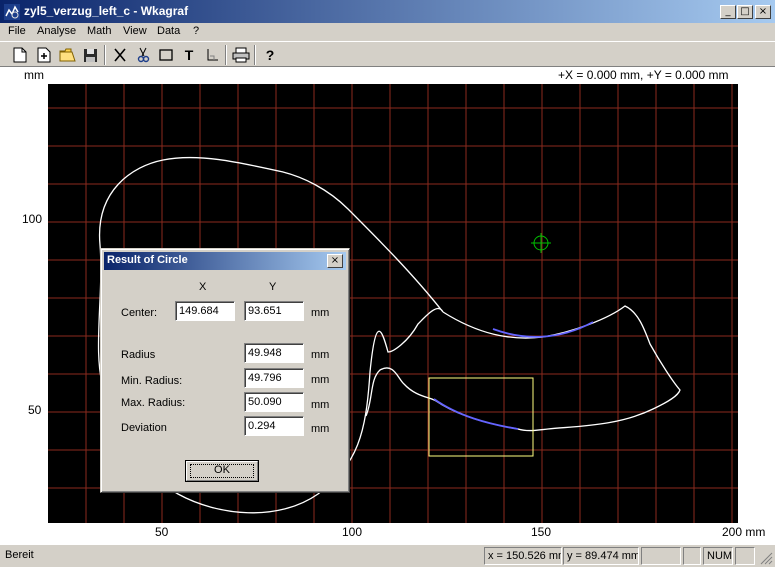  Describe the element at coordinates (274, 402) in the screenshot. I see `max-radius-field: 50.090` at that location.